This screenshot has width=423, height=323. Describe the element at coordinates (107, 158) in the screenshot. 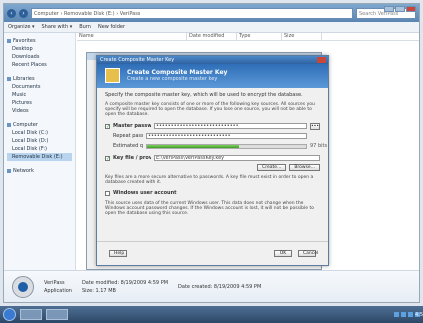

I see `key-file-checkbox: ✓` at that location.